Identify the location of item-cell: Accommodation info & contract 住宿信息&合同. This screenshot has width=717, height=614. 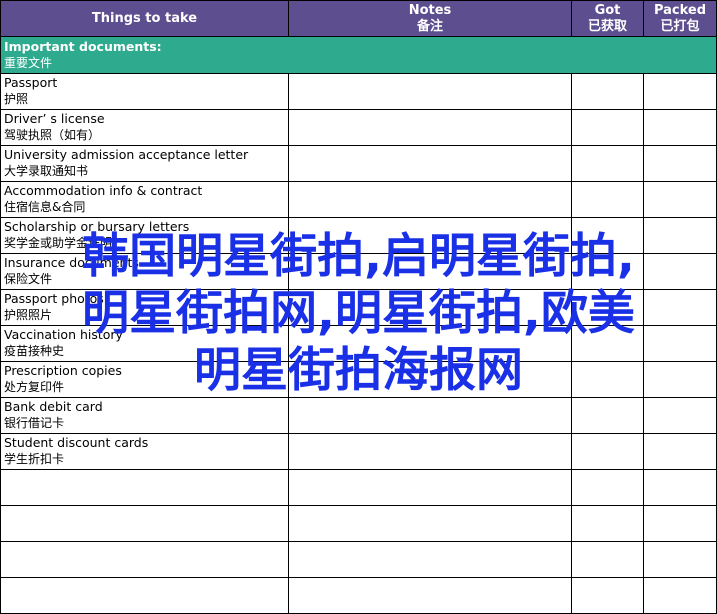
(144, 199).